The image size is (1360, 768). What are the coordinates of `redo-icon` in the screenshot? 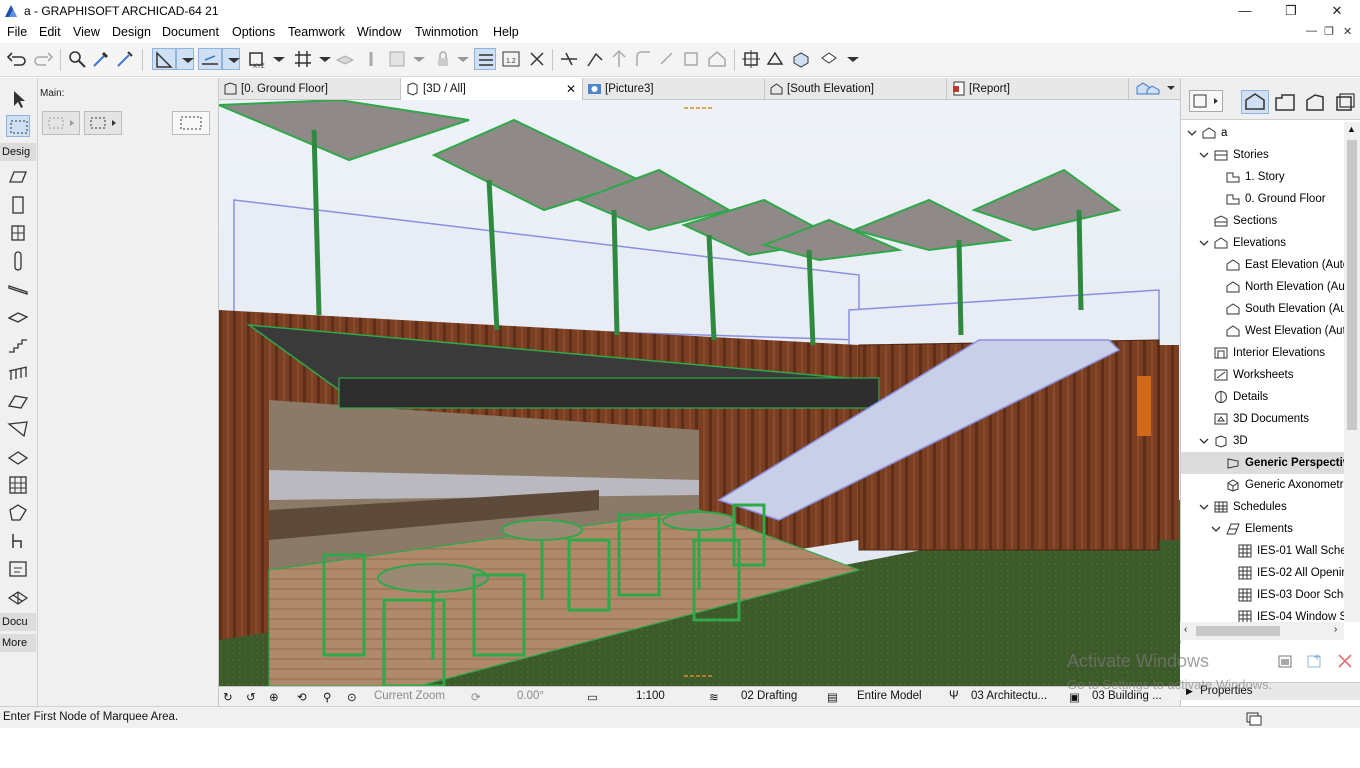 It's located at (43, 59).